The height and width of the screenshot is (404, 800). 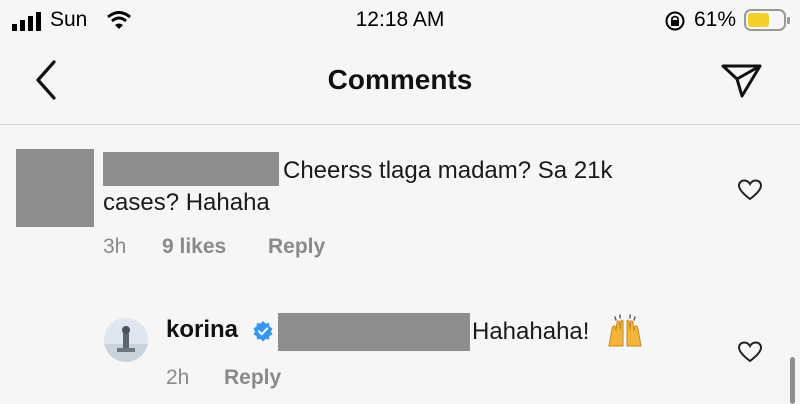 What do you see at coordinates (400, 22) in the screenshot?
I see `status-bar: Sun 12:18 AM 61%` at bounding box center [400, 22].